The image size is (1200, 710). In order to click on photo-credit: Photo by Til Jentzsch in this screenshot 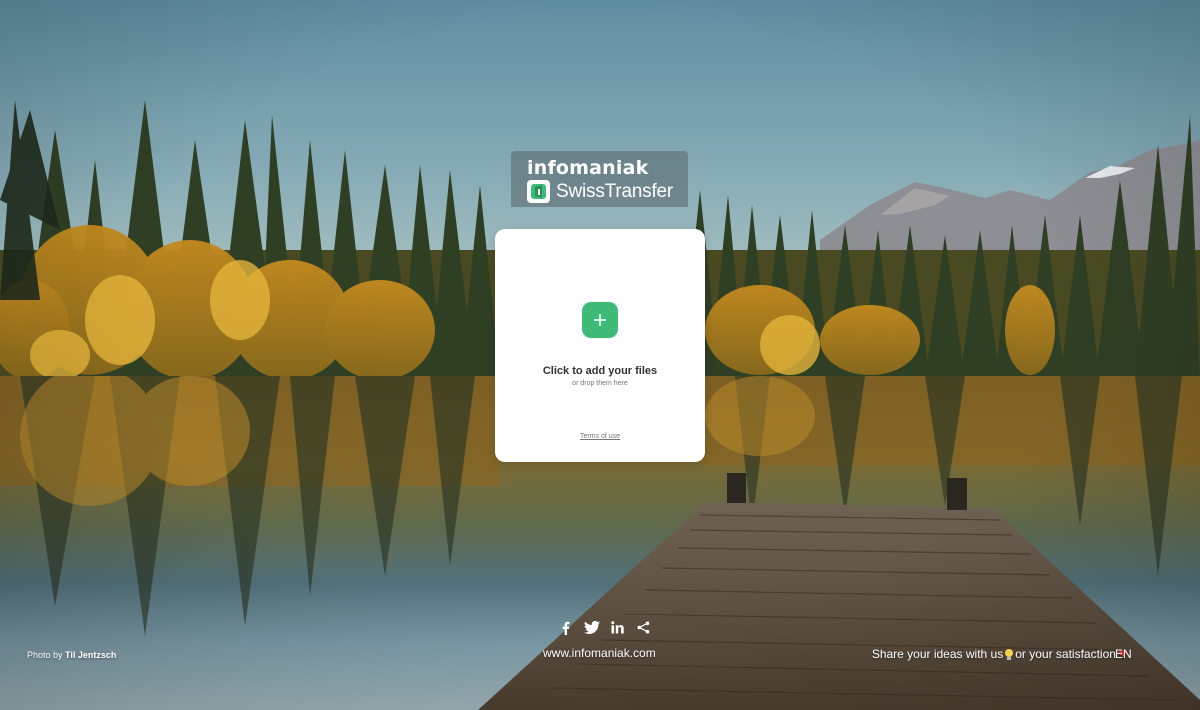, I will do `click(71, 655)`.